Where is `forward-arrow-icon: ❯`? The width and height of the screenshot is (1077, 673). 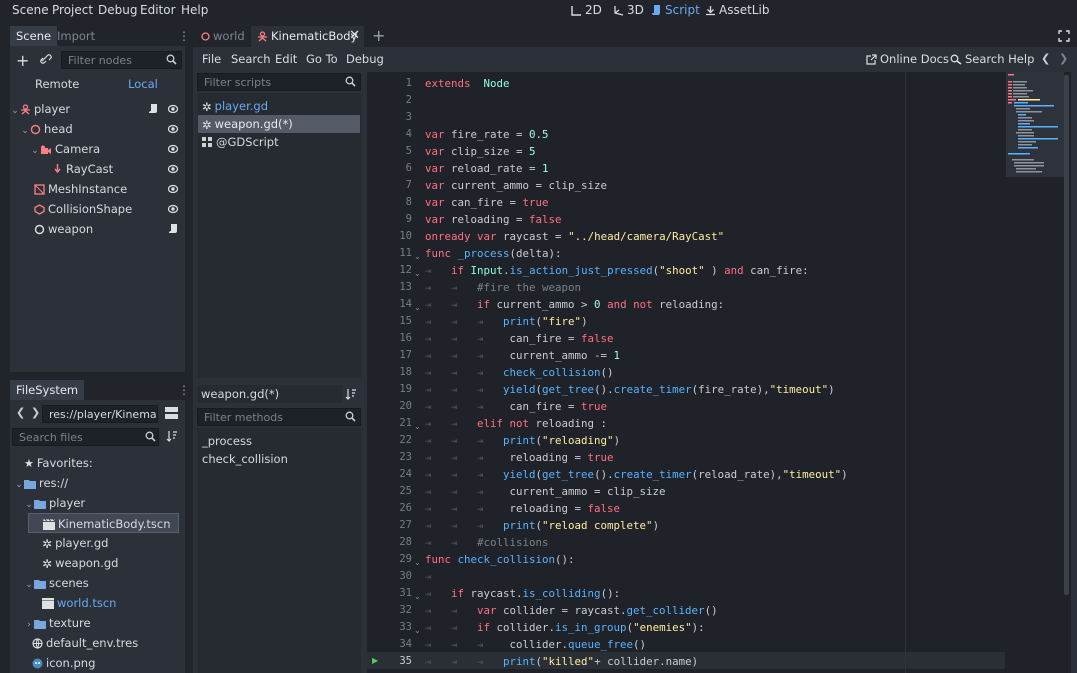 forward-arrow-icon: ❯ is located at coordinates (35, 412).